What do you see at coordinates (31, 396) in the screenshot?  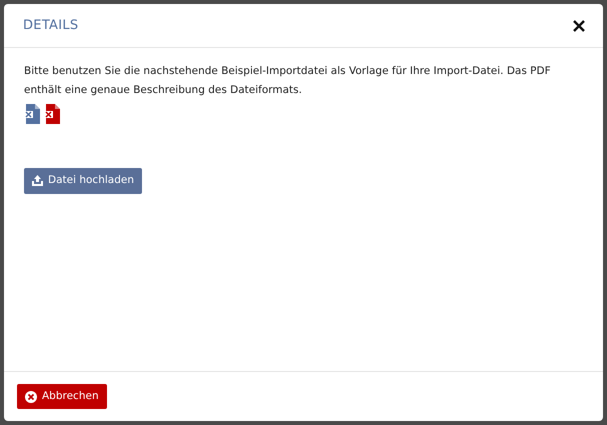 I see `cancel-icon` at bounding box center [31, 396].